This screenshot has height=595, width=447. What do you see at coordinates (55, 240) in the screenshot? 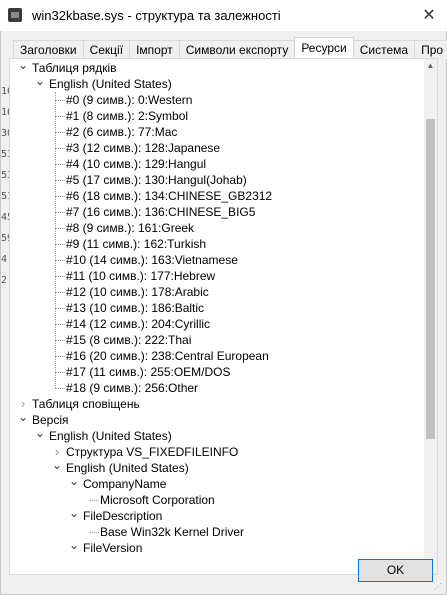
I see `tree-guide-line` at bounding box center [55, 240].